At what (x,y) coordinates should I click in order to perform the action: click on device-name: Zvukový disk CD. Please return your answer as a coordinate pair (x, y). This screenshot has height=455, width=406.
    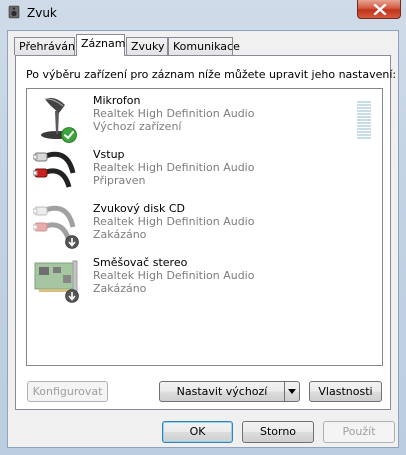
    Looking at the image, I should click on (139, 208).